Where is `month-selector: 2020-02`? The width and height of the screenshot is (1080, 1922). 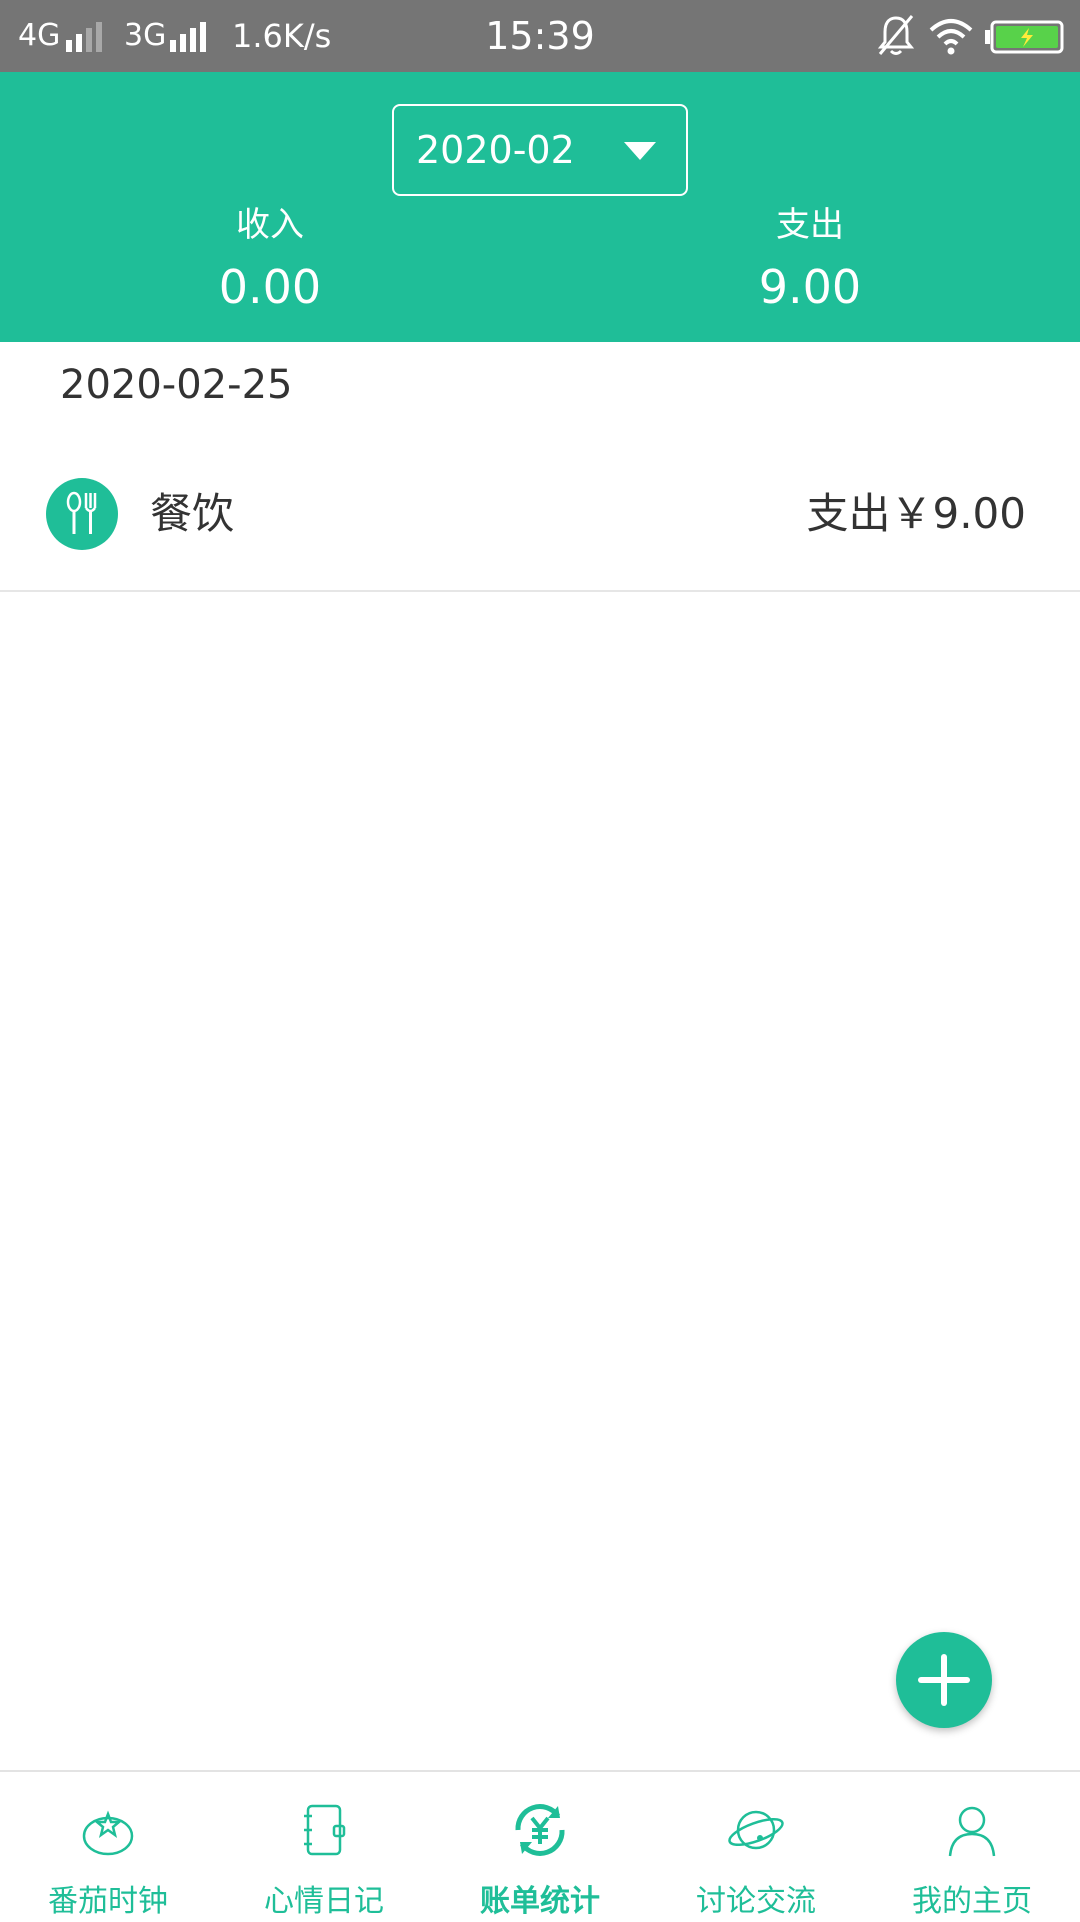
month-selector: 2020-02 is located at coordinates (540, 150).